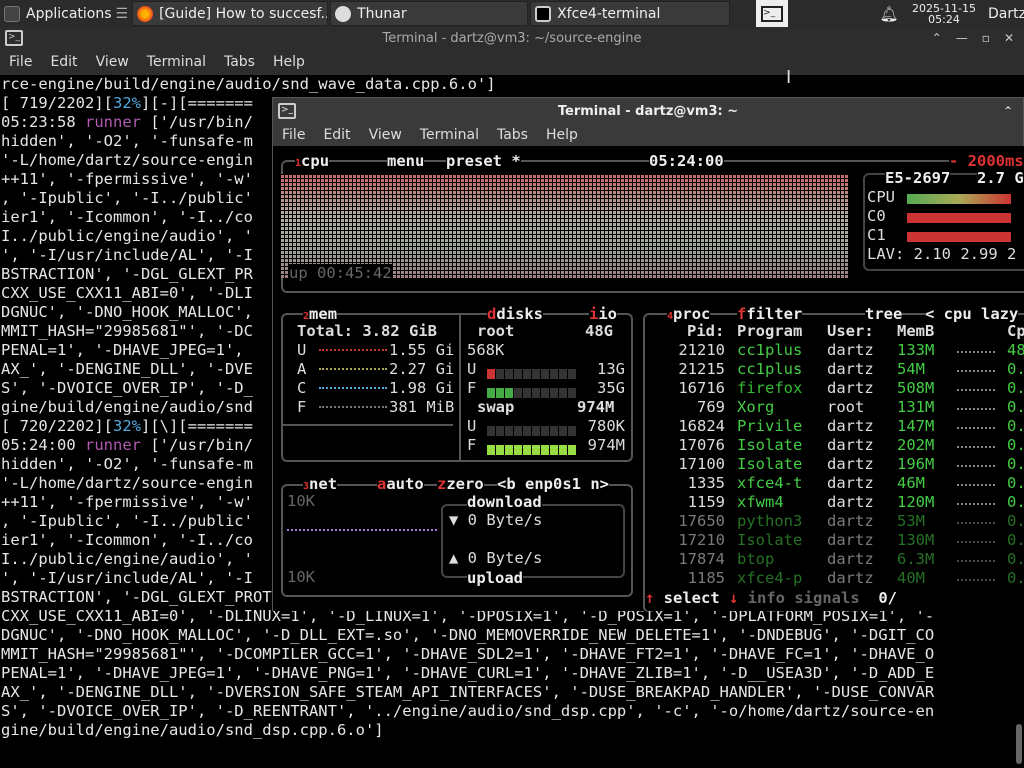 This screenshot has width=1024, height=768. What do you see at coordinates (986, 161) in the screenshot?
I see `cpu-interval: - 2000ms` at bounding box center [986, 161].